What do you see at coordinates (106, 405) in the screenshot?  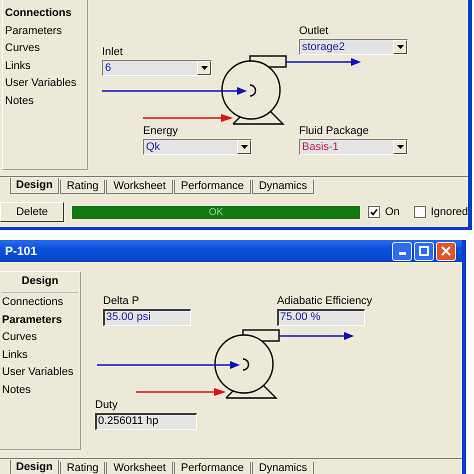 I see `field-label: Duty` at bounding box center [106, 405].